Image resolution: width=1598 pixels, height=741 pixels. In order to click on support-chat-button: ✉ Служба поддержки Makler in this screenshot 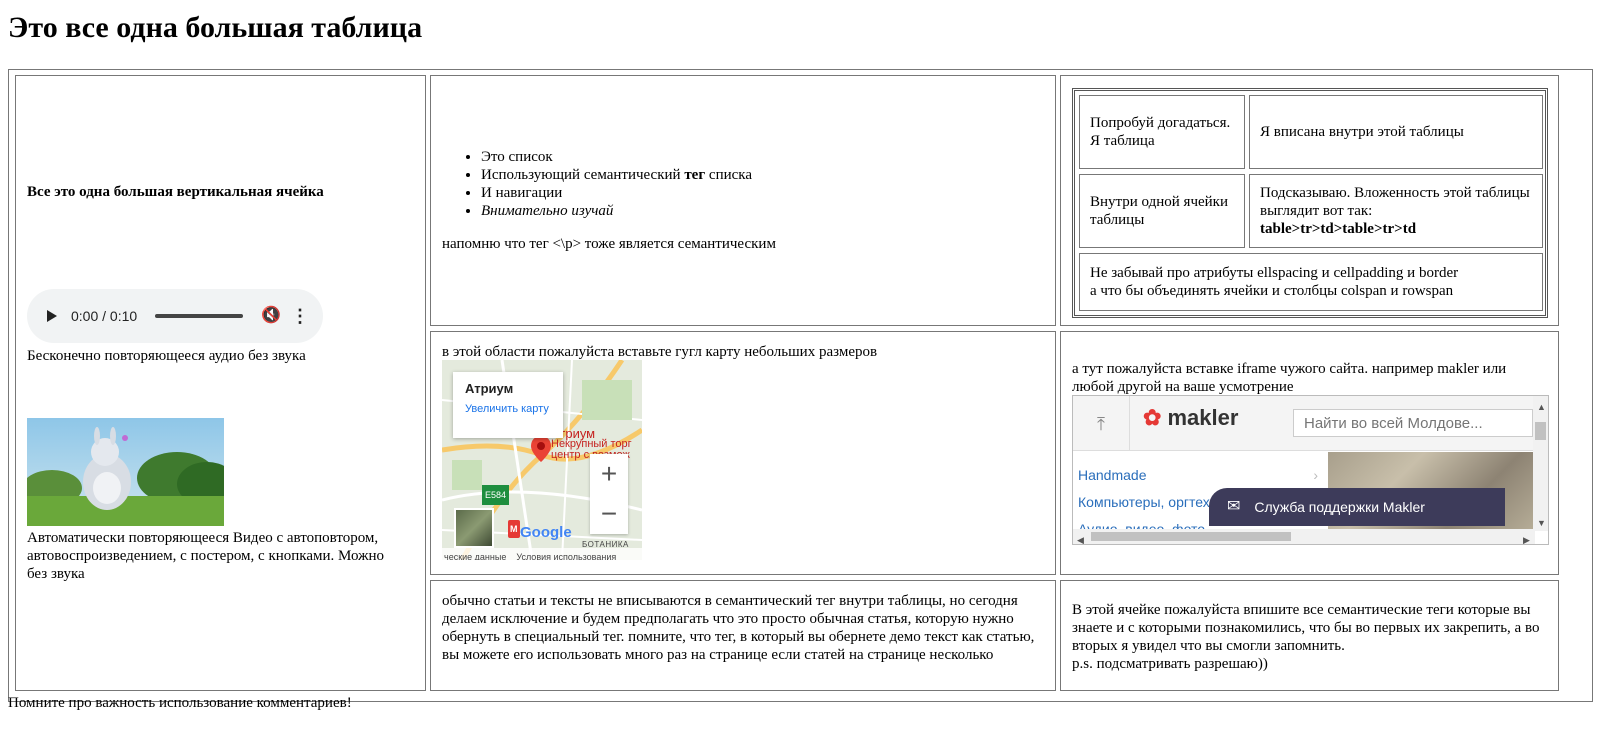, I will do `click(1357, 507)`.